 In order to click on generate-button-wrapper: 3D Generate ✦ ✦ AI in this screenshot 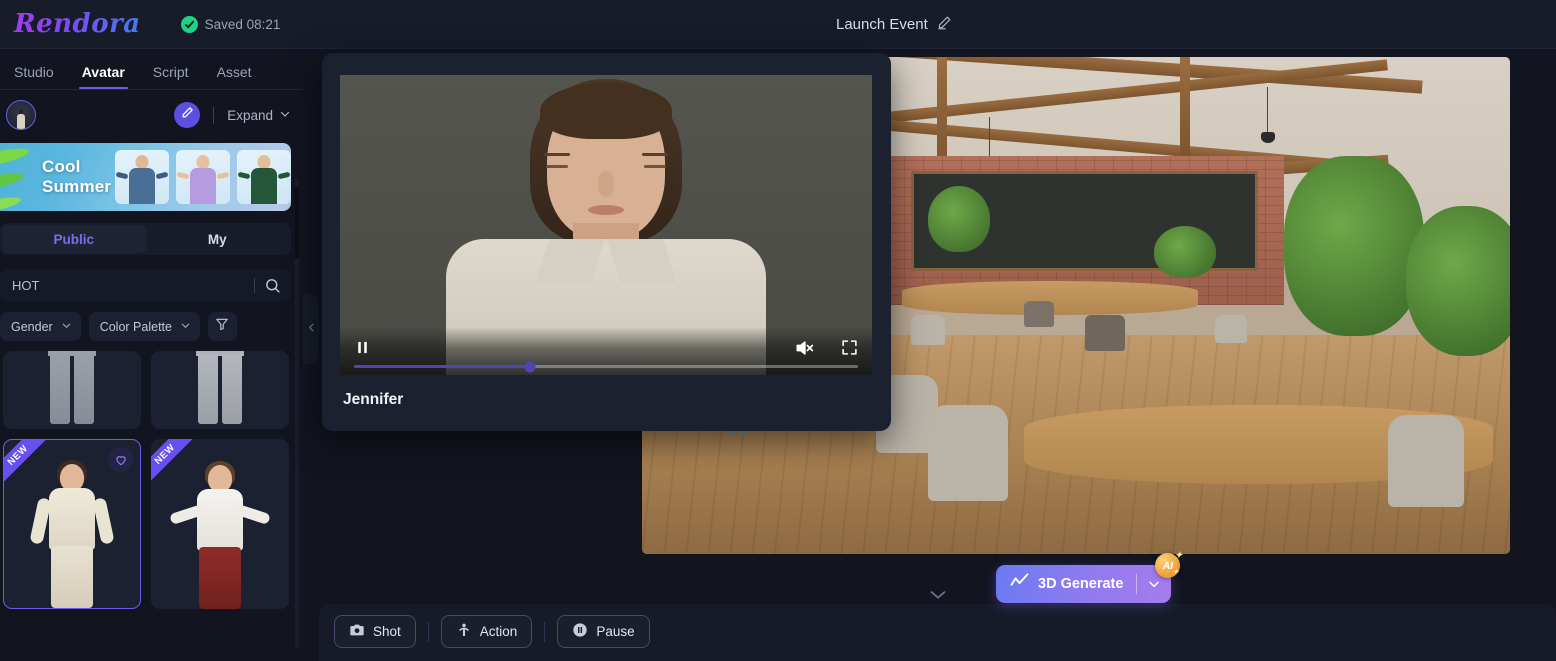, I will do `click(1089, 576)`.